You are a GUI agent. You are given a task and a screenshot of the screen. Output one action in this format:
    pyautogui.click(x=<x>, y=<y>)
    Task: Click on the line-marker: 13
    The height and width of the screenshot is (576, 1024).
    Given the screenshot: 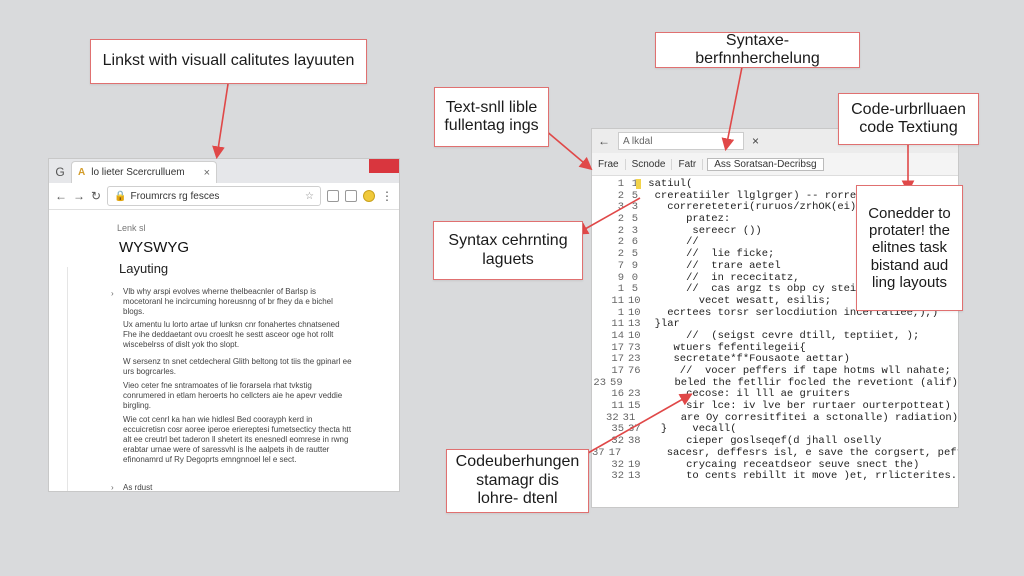 What is the action you would take?
    pyautogui.click(x=634, y=476)
    